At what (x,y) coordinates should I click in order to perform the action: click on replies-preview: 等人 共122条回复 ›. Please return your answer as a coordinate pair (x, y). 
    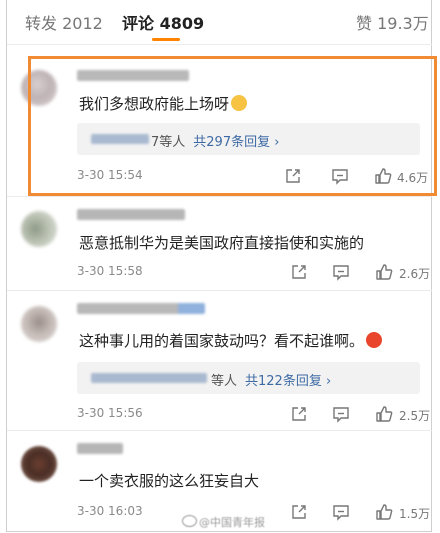
    Looking at the image, I should click on (248, 378).